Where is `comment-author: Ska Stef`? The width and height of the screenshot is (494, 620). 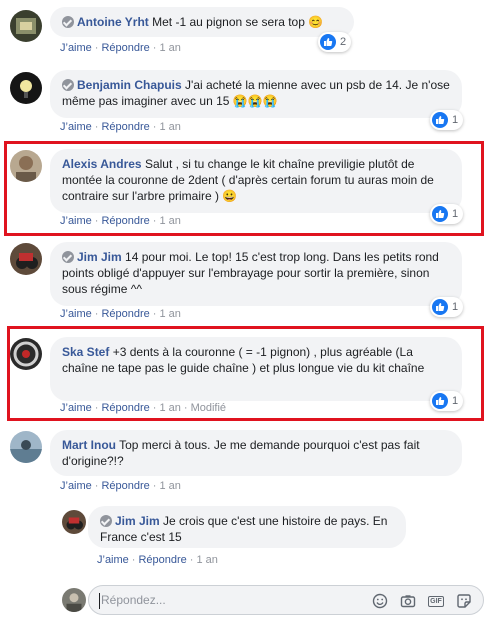
comment-author: Ska Stef is located at coordinates (85, 352).